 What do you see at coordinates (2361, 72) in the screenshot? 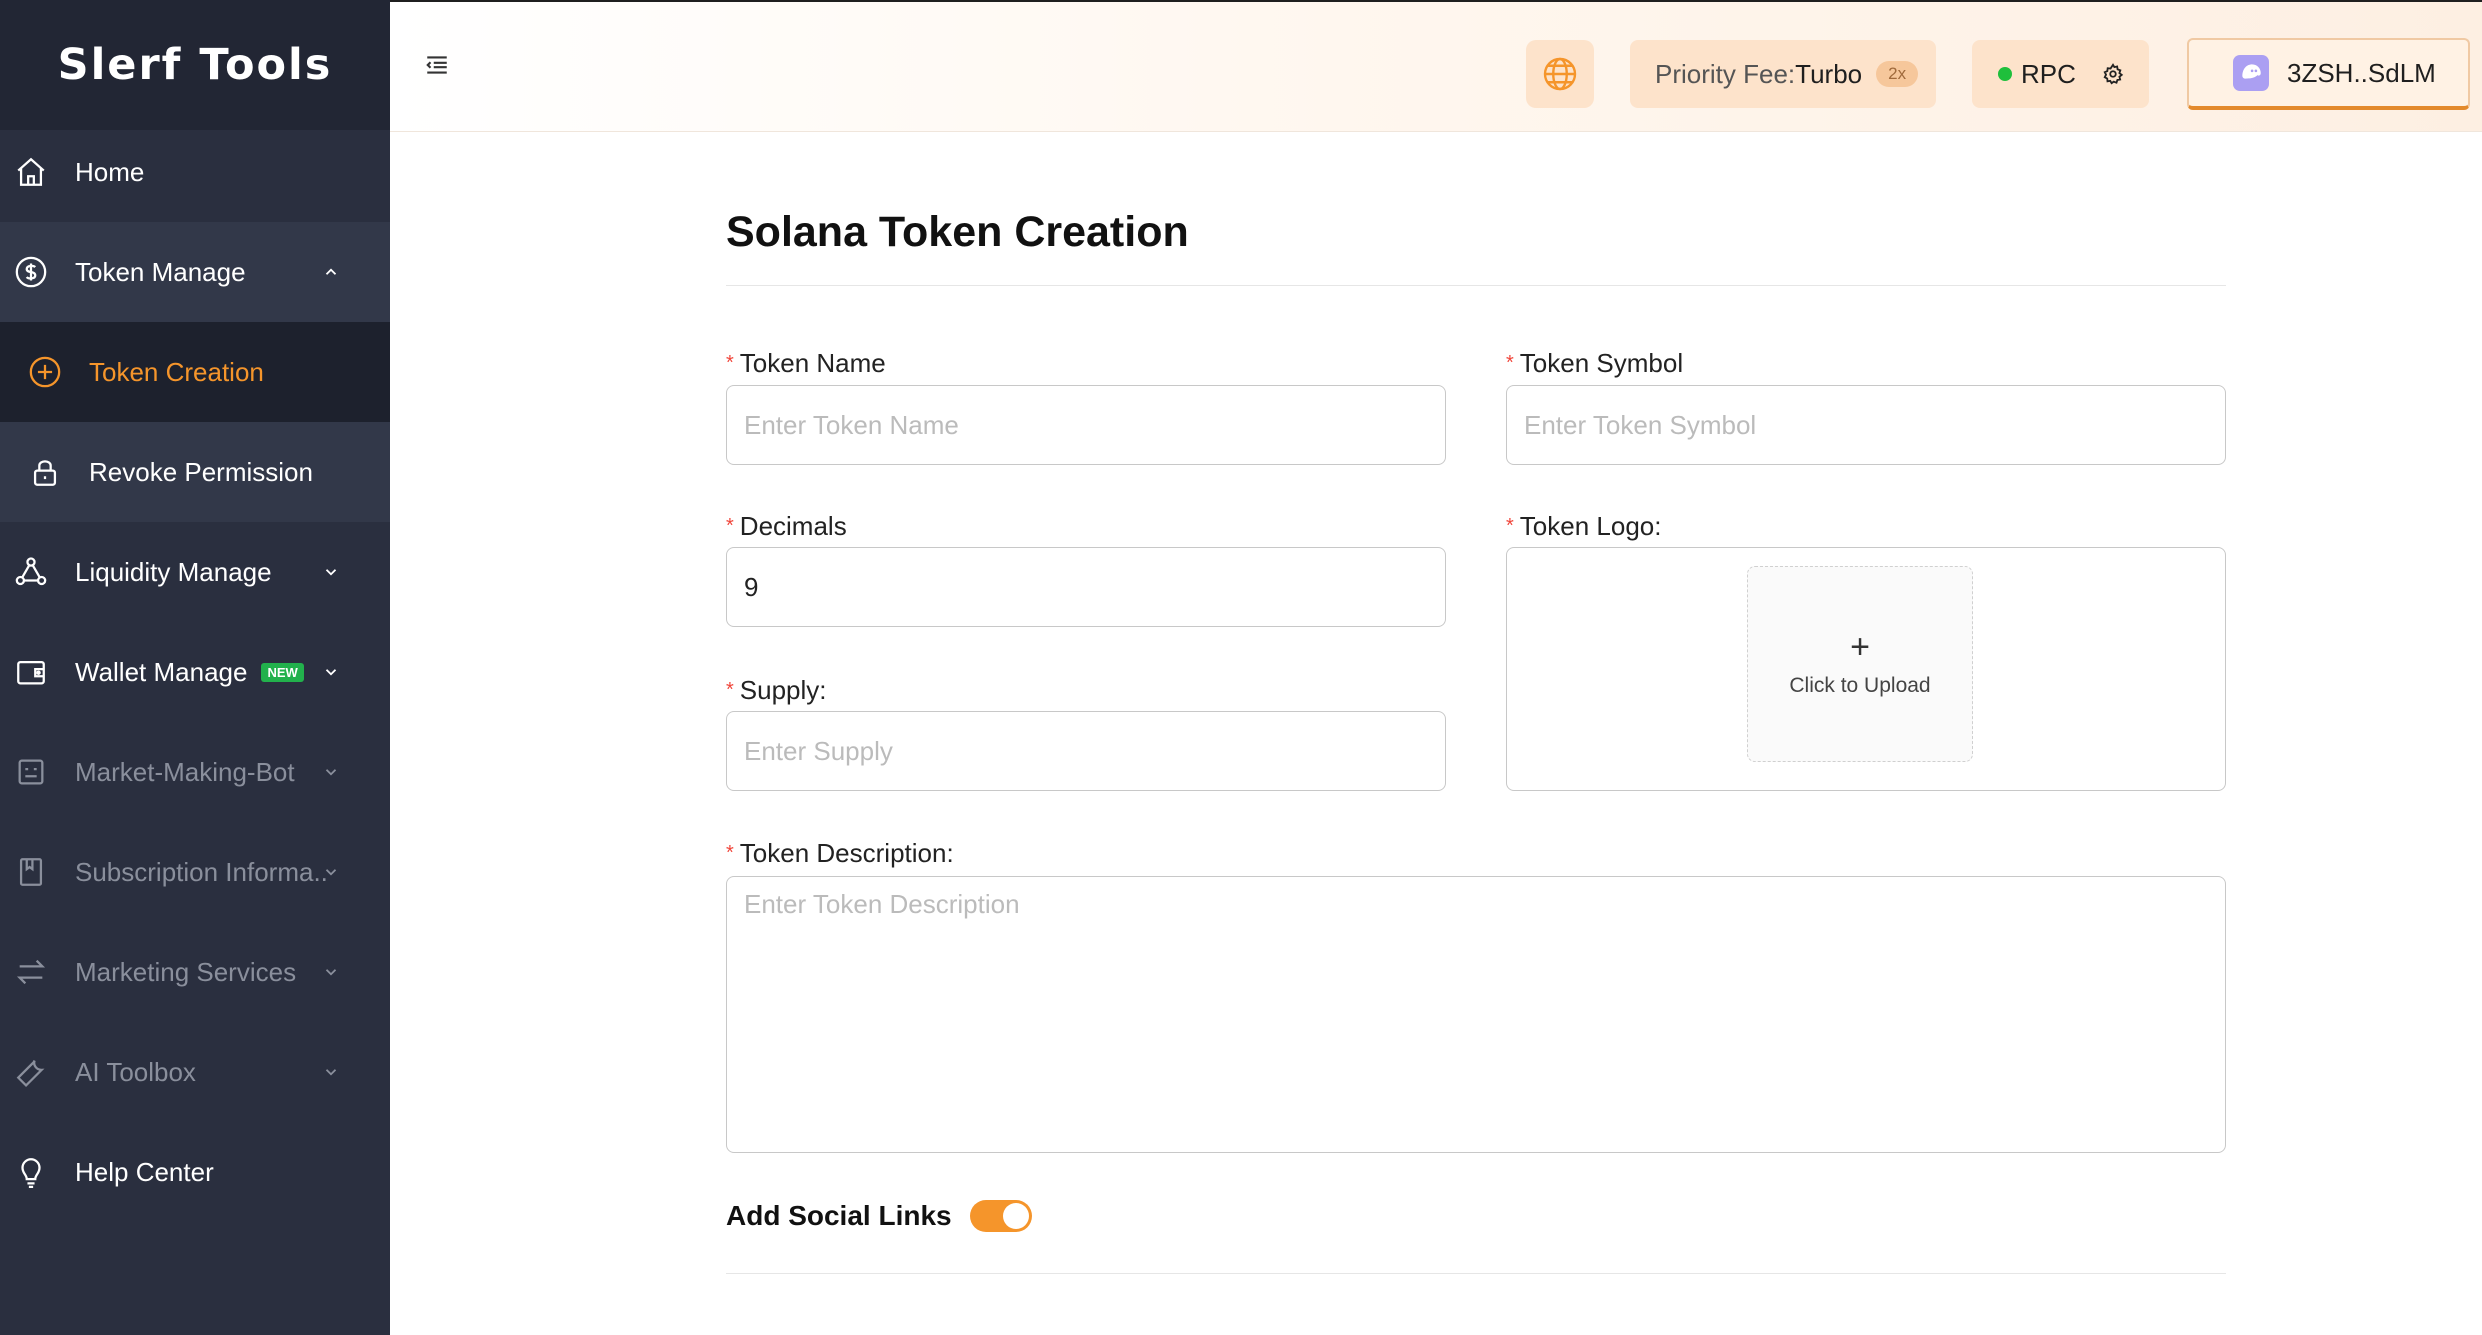
I see `wallet-address: 3ZSH..SdLM` at bounding box center [2361, 72].